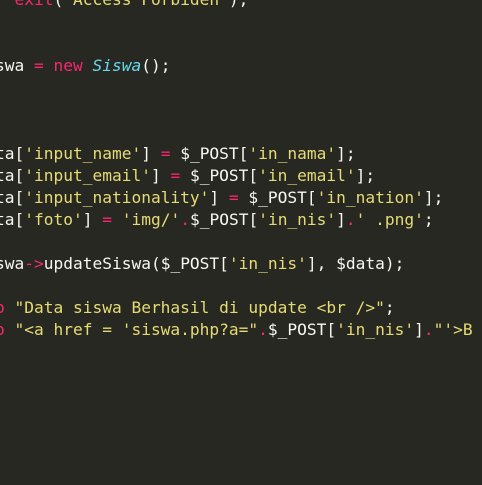  Describe the element at coordinates (58, 4) in the screenshot. I see `code-token: (` at that location.